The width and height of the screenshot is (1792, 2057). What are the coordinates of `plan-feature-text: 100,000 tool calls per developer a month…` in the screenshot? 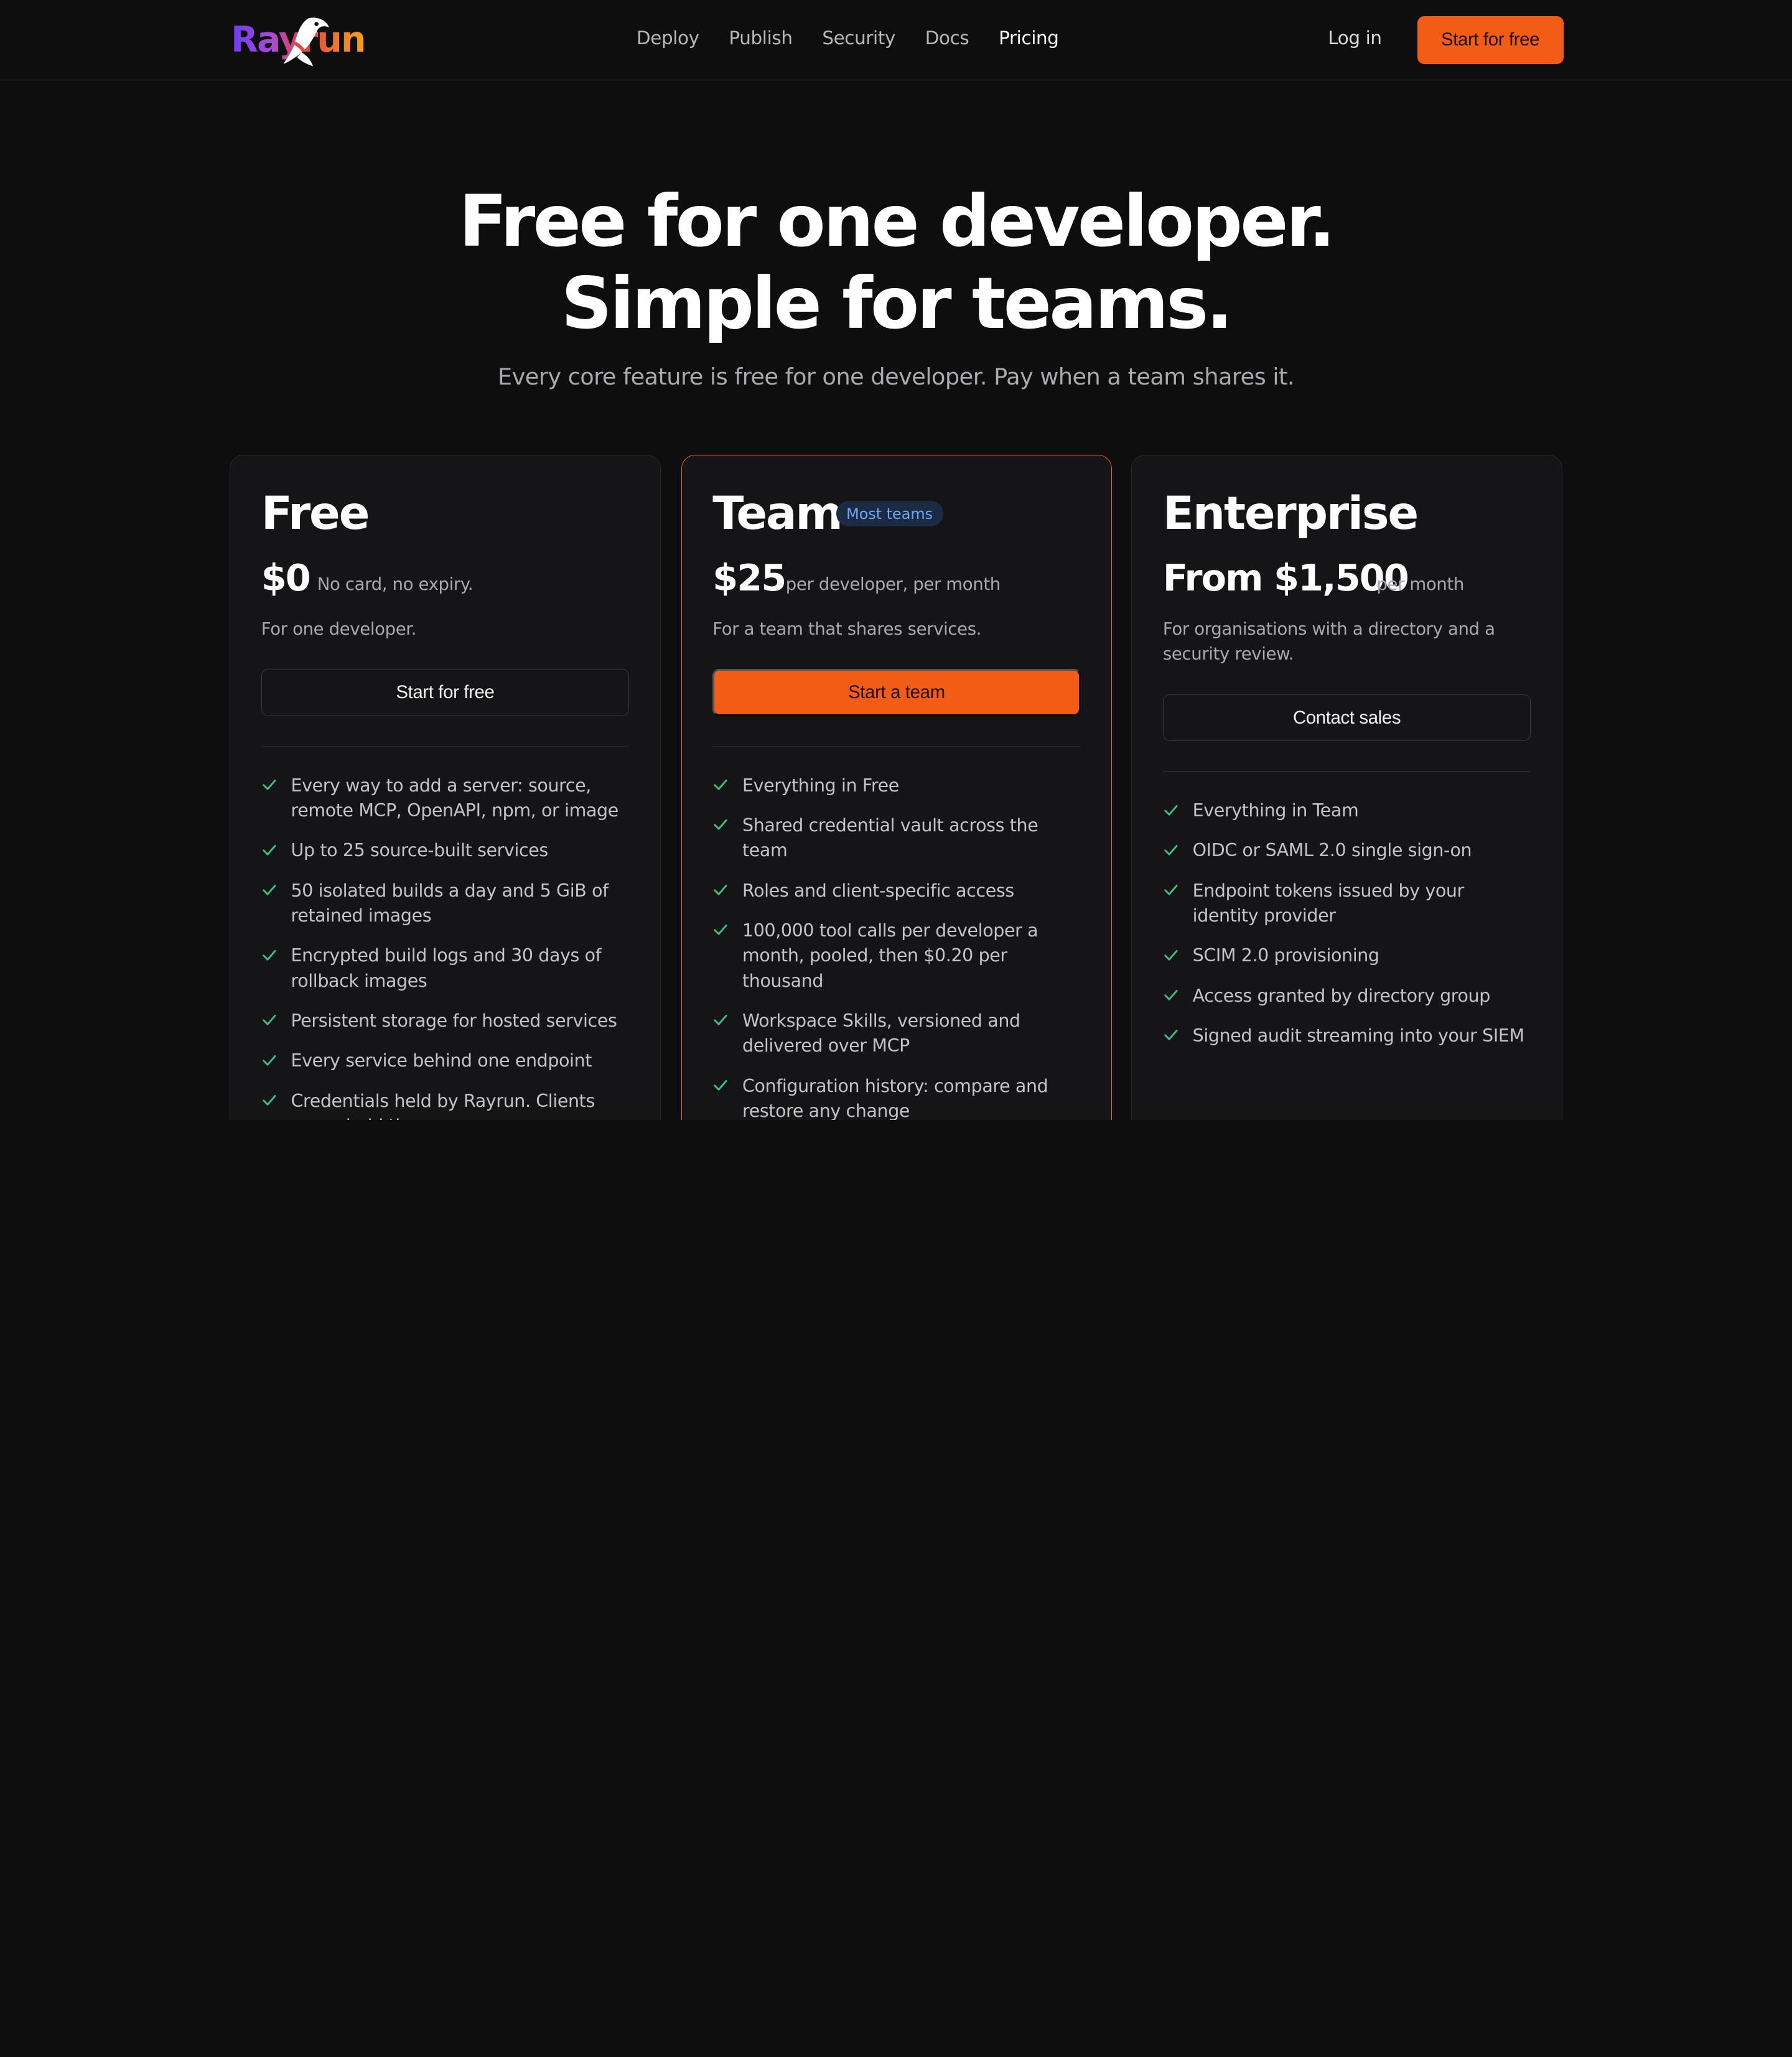 It's located at (890, 955).